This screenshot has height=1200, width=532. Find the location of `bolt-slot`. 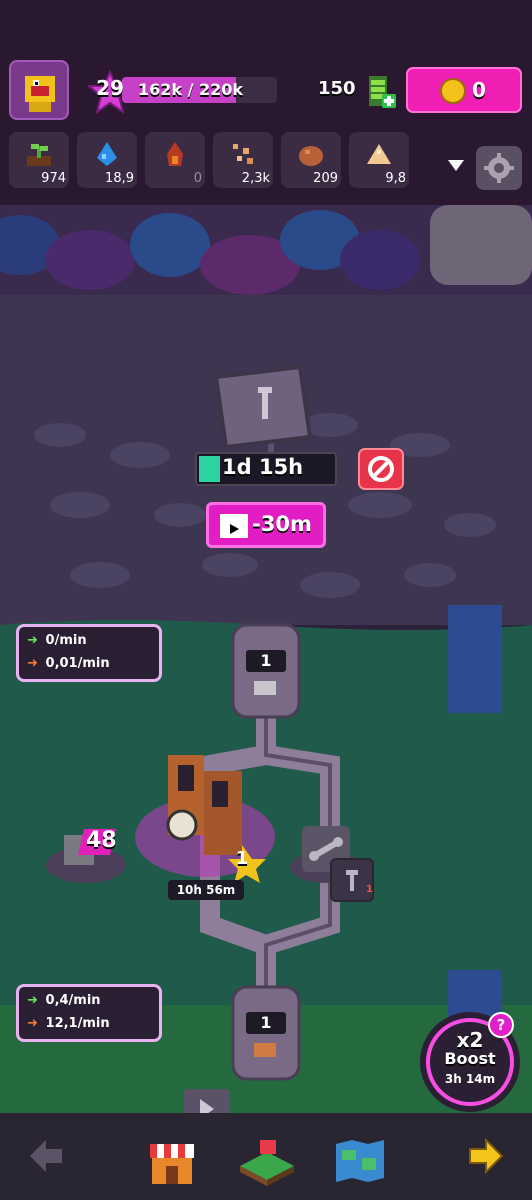

bolt-slot is located at coordinates (352, 880).